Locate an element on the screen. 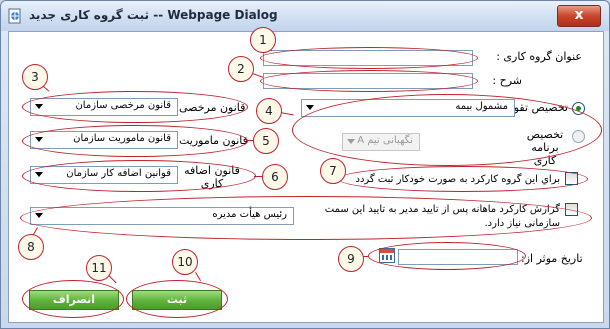  callout-ring-mission-rule is located at coordinates (135, 141).